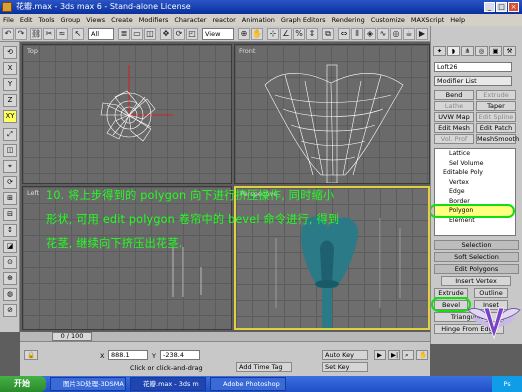 The width and height of the screenshot is (522, 392). I want to click on menu-group: Group, so click(71, 20).